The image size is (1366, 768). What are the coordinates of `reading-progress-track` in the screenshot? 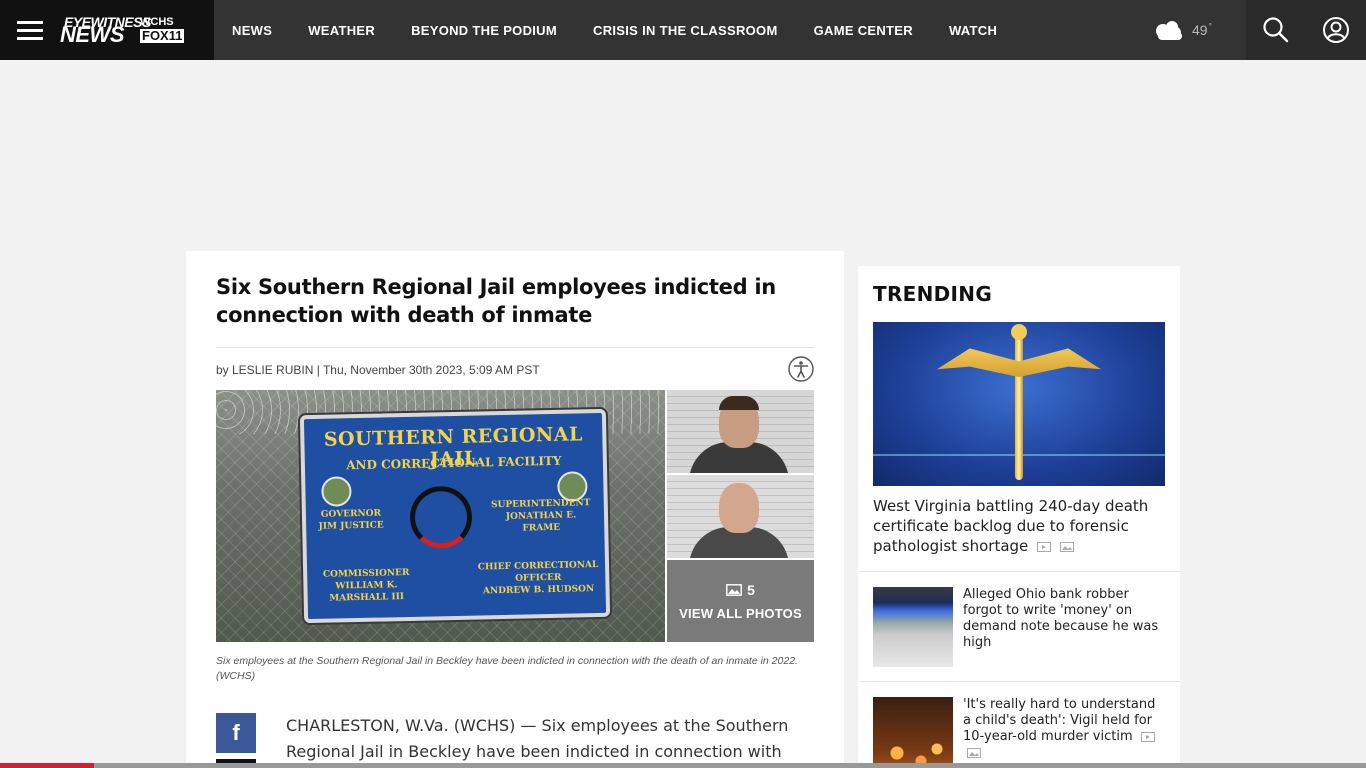 It's located at (683, 765).